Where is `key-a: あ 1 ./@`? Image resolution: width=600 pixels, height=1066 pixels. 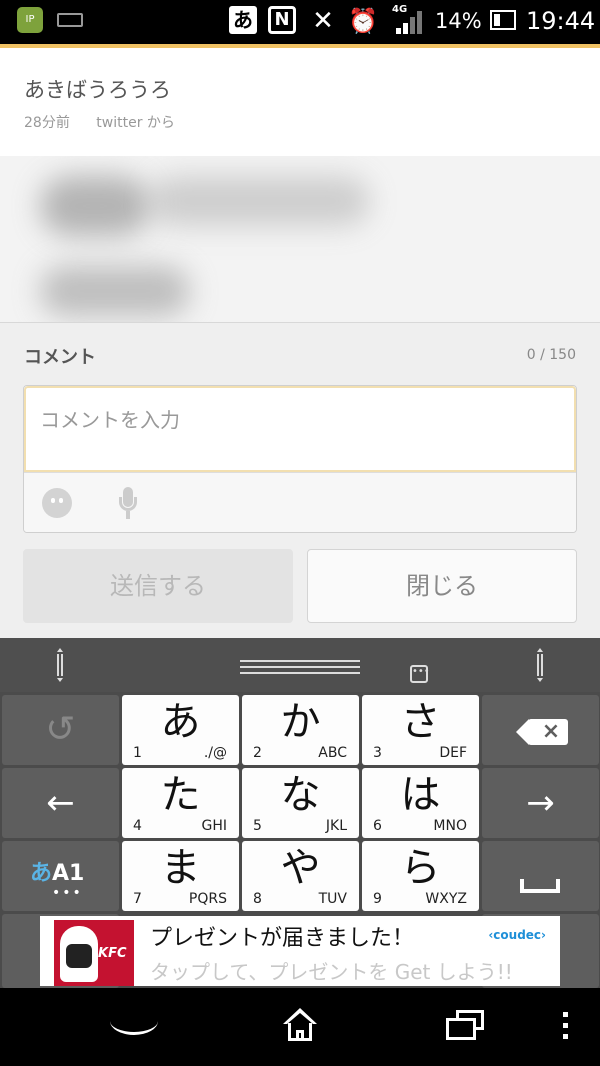
key-a: あ 1 ./@ is located at coordinates (180, 730).